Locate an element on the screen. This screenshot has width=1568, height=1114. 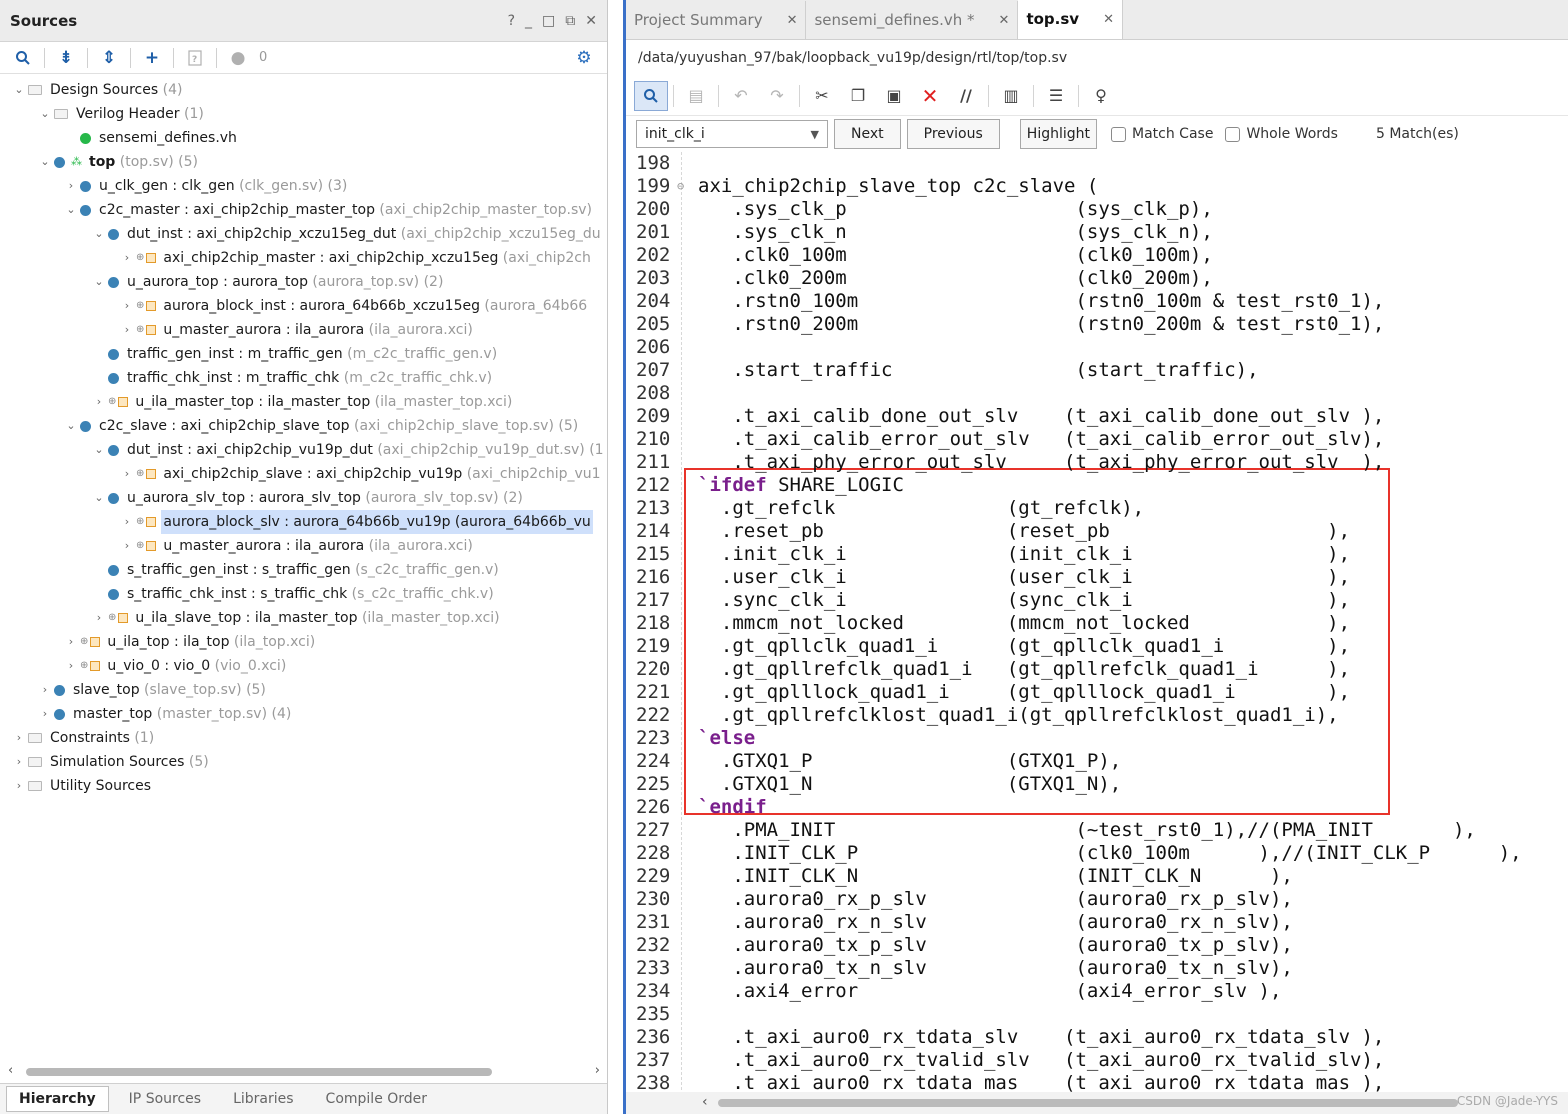
tree-node: › Constraints (1) is located at coordinates (309, 738).